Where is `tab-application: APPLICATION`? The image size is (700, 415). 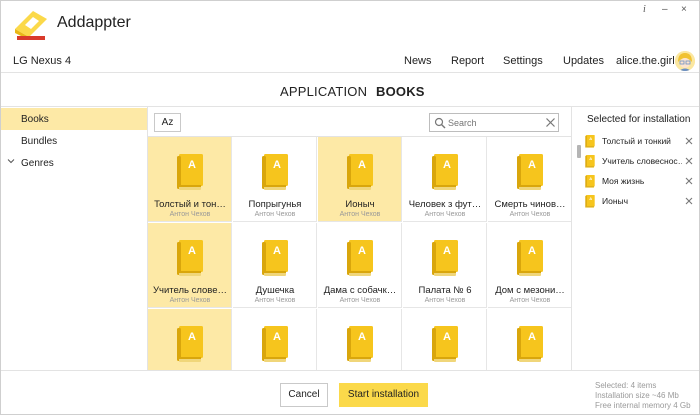 tab-application: APPLICATION is located at coordinates (323, 91).